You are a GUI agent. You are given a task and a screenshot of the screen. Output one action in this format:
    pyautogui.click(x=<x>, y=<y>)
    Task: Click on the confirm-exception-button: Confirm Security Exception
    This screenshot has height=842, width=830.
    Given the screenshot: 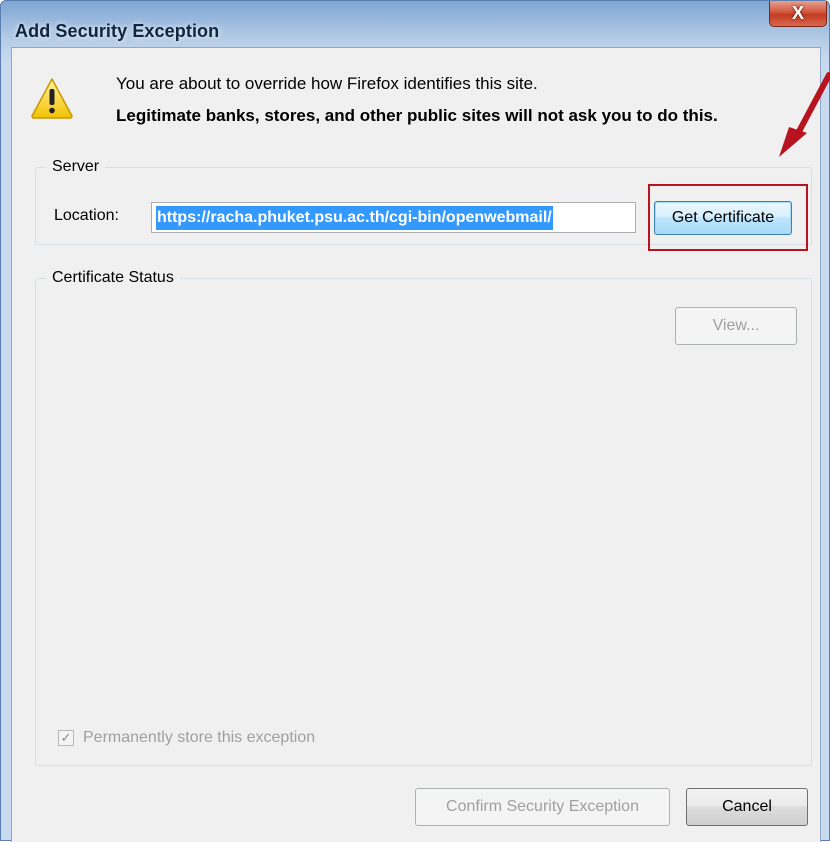 What is the action you would take?
    pyautogui.click(x=542, y=807)
    